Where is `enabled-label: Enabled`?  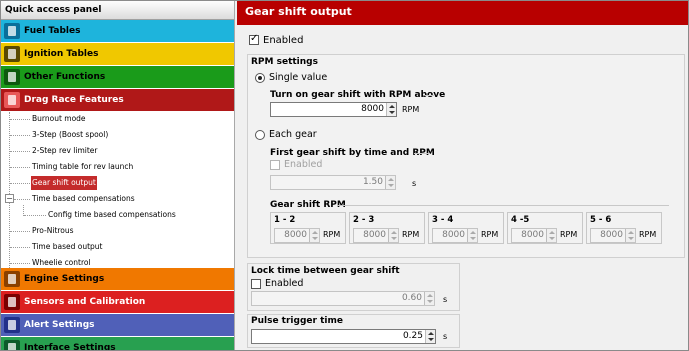 enabled-label: Enabled is located at coordinates (283, 40).